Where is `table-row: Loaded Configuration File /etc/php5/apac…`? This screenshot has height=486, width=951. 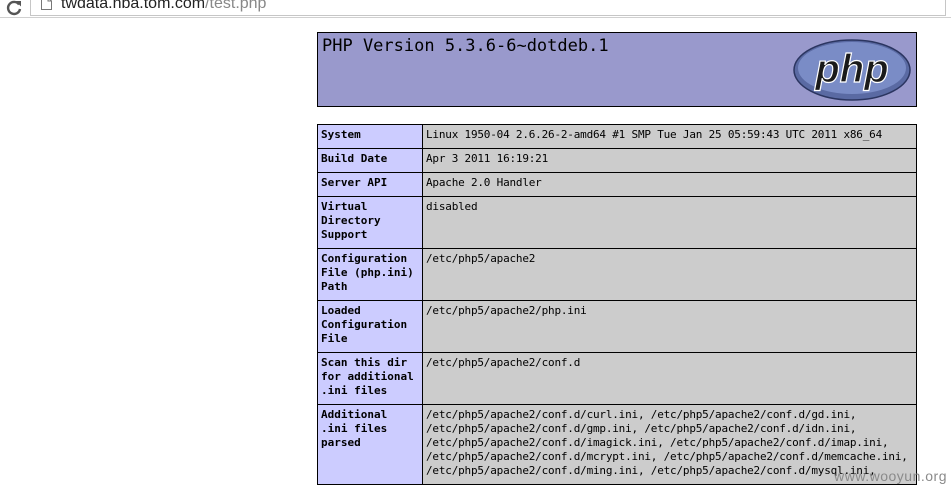 table-row: Loaded Configuration File /etc/php5/apac… is located at coordinates (617, 326).